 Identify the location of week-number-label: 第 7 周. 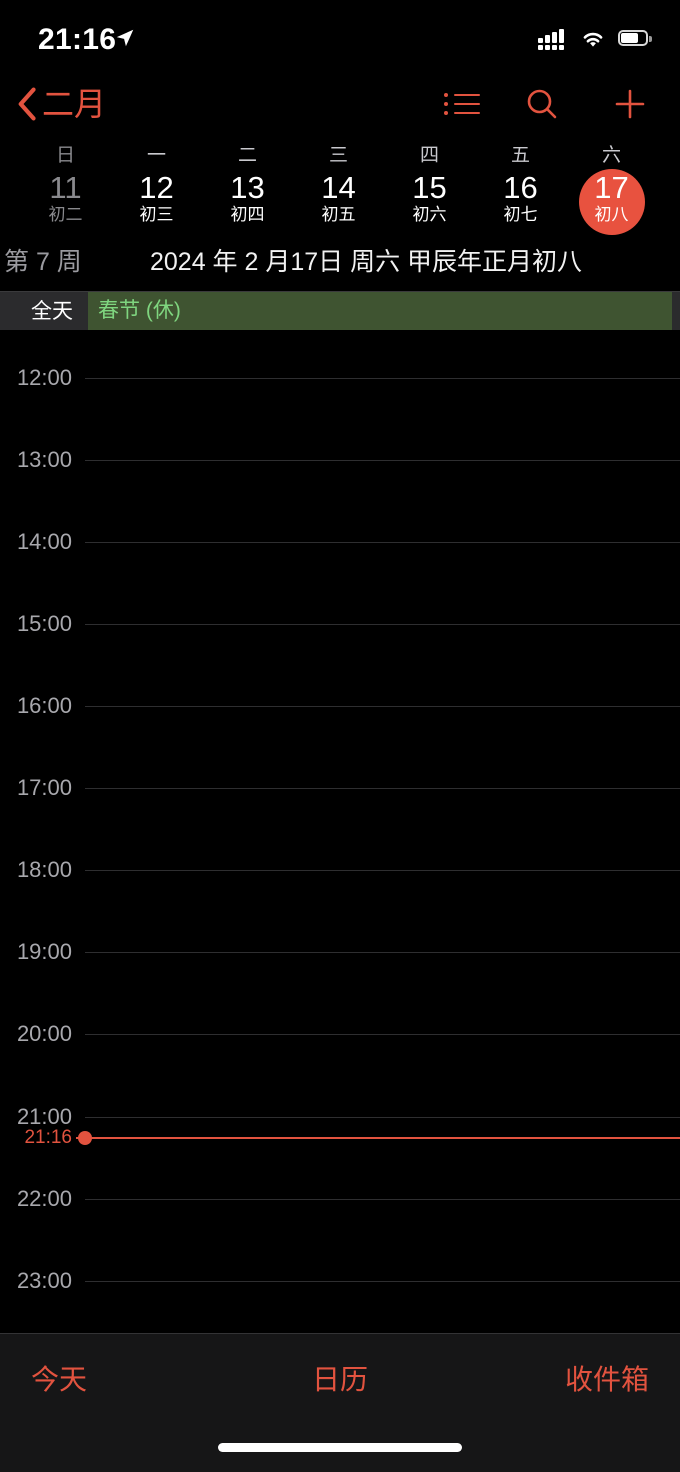
(43, 262).